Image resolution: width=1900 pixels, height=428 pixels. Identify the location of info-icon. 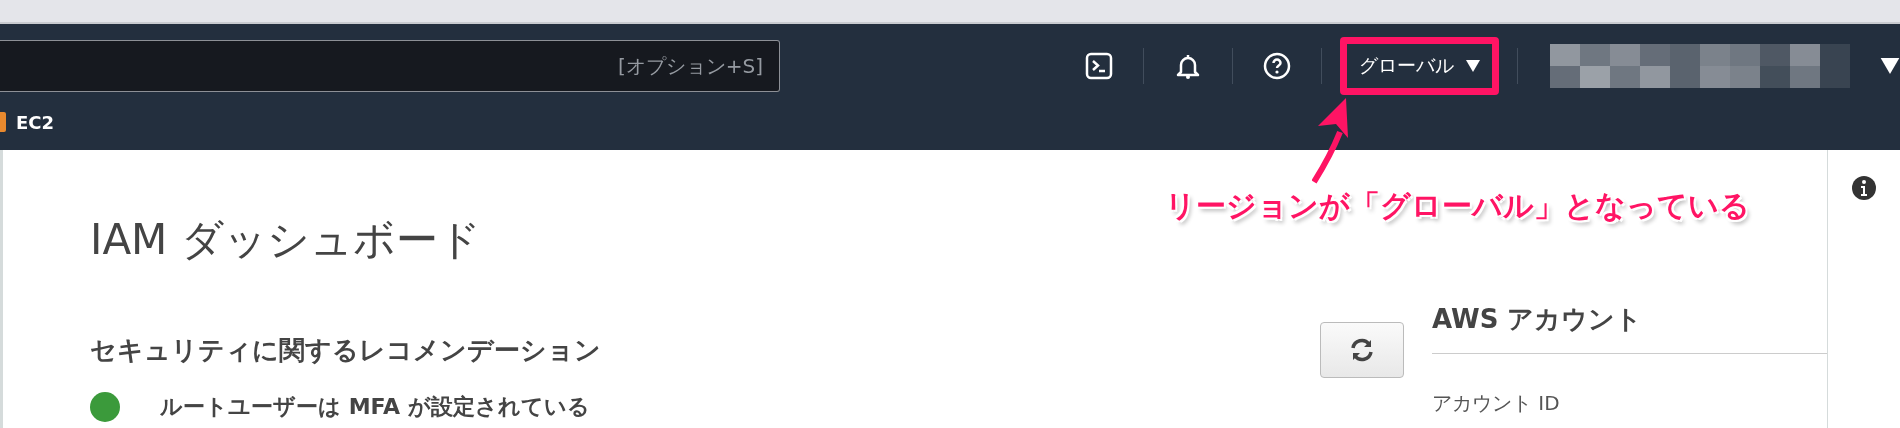
(1864, 188).